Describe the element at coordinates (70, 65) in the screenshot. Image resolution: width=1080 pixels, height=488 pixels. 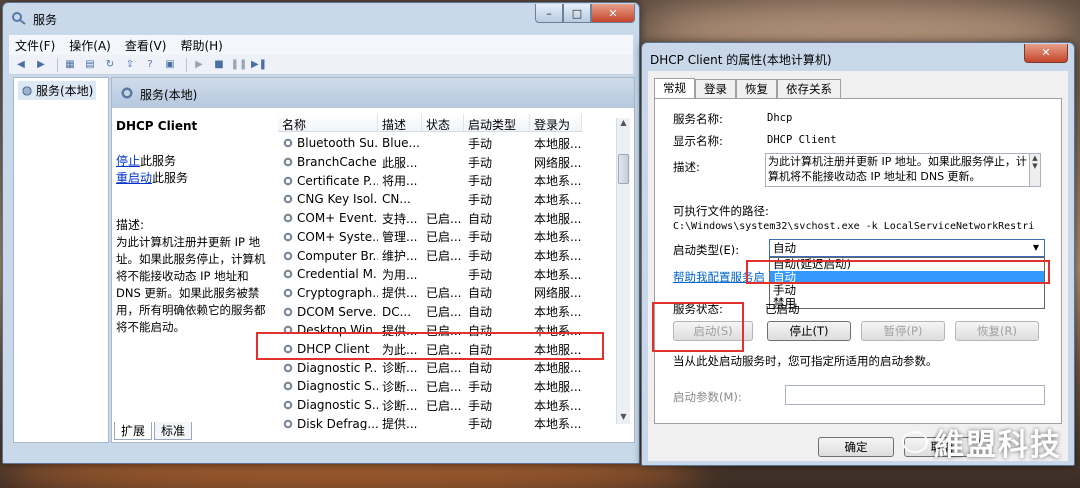
I see `show-tree-icon: ▦` at that location.